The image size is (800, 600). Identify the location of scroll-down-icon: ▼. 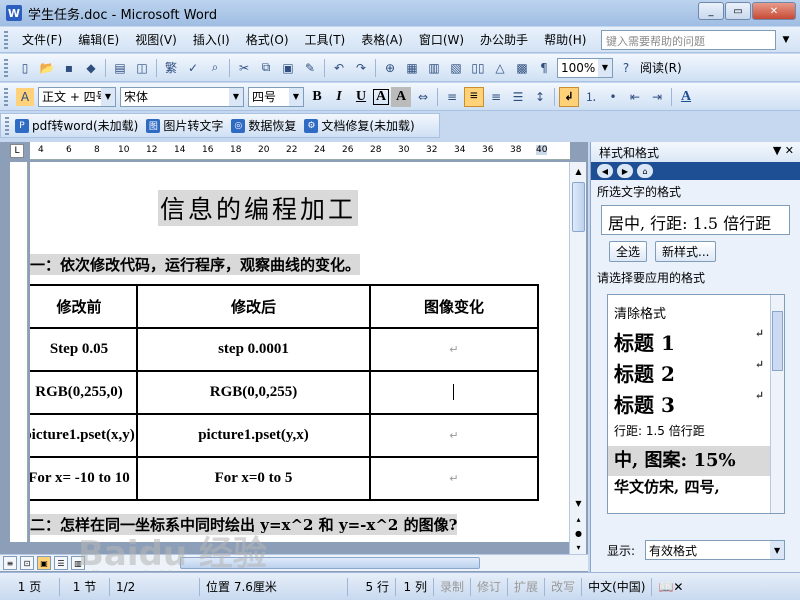
(578, 503).